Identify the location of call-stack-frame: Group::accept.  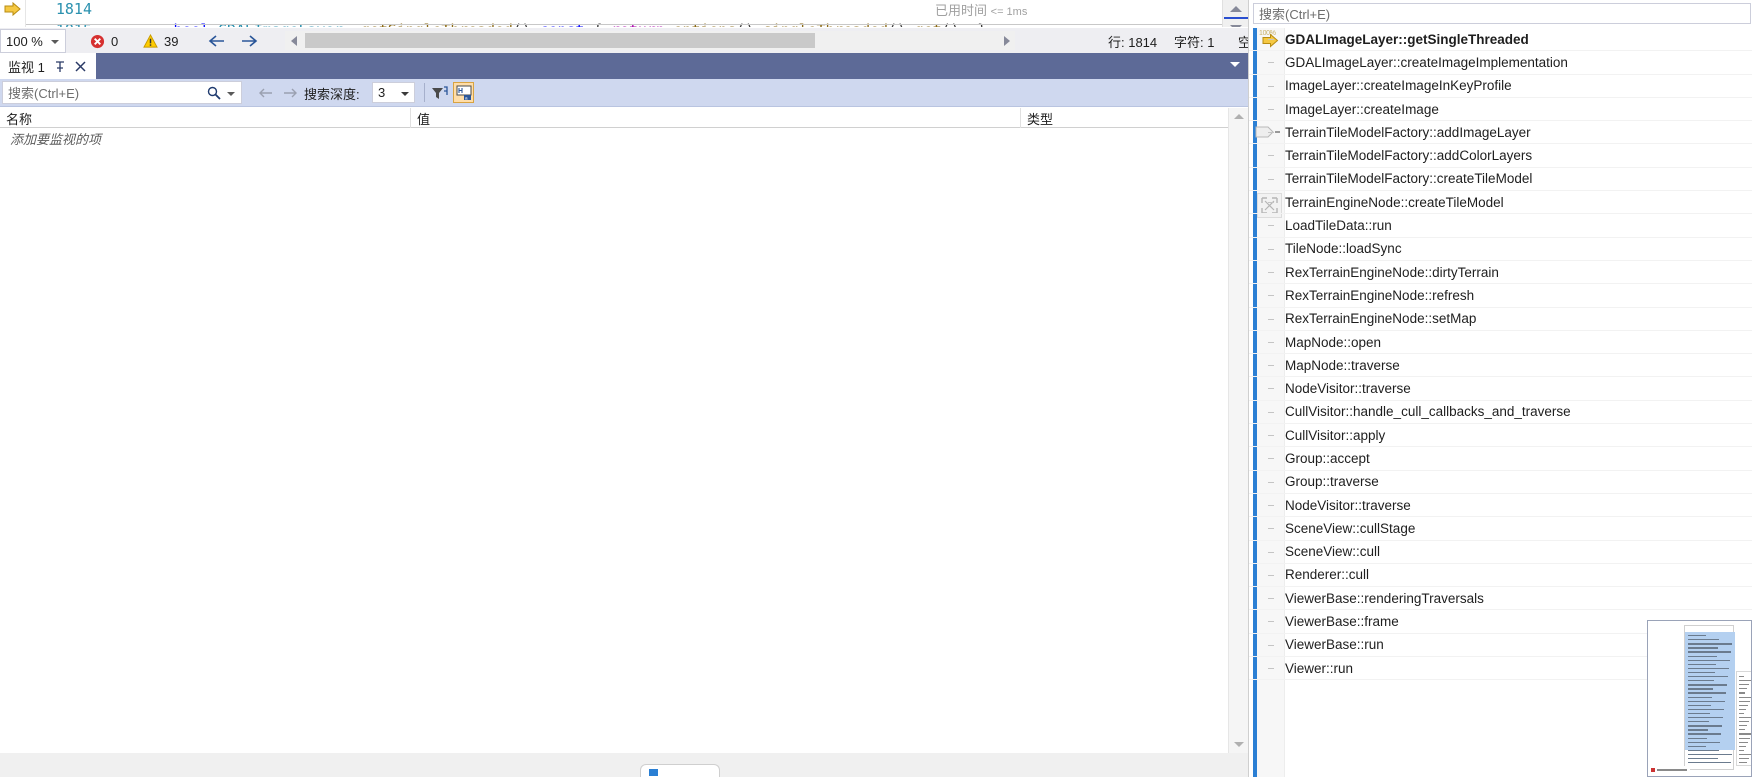
(1500, 459).